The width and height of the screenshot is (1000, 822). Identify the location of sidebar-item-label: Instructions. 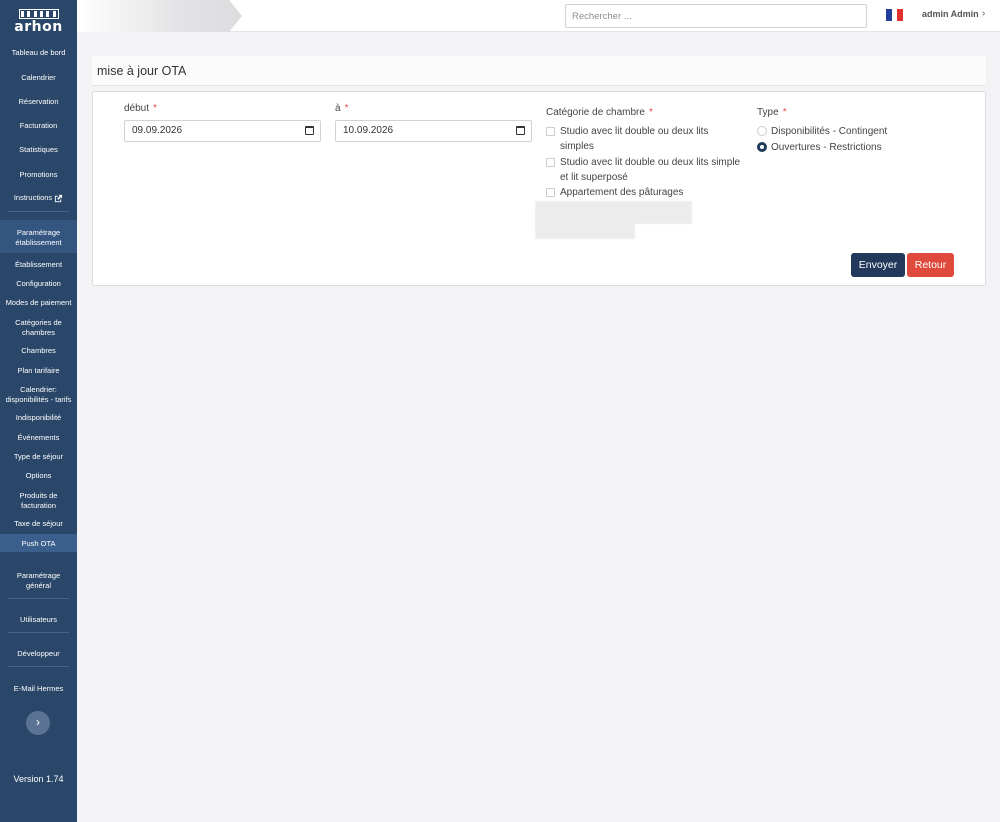
(33, 197).